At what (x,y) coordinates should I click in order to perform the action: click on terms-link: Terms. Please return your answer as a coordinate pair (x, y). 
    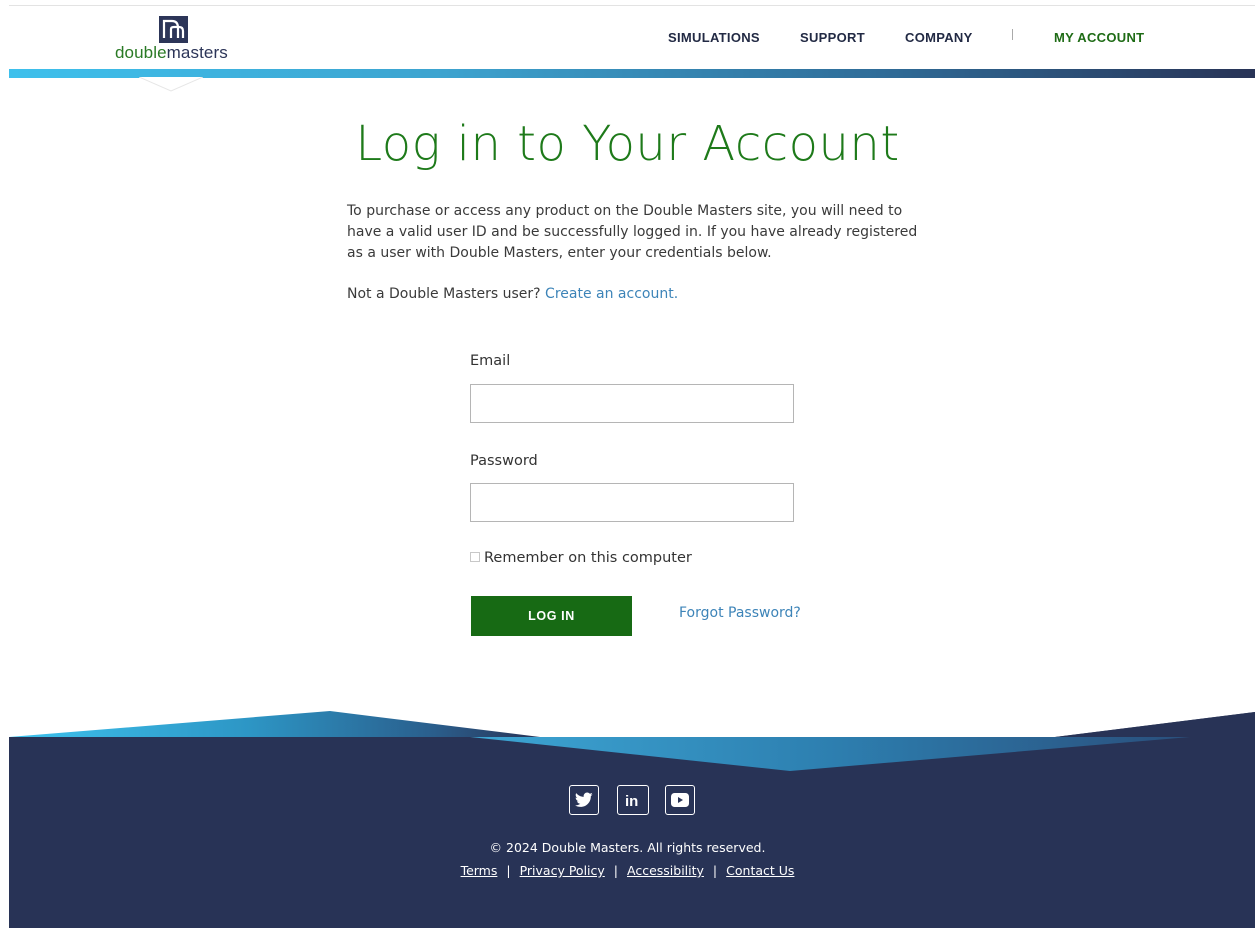
    Looking at the image, I should click on (479, 870).